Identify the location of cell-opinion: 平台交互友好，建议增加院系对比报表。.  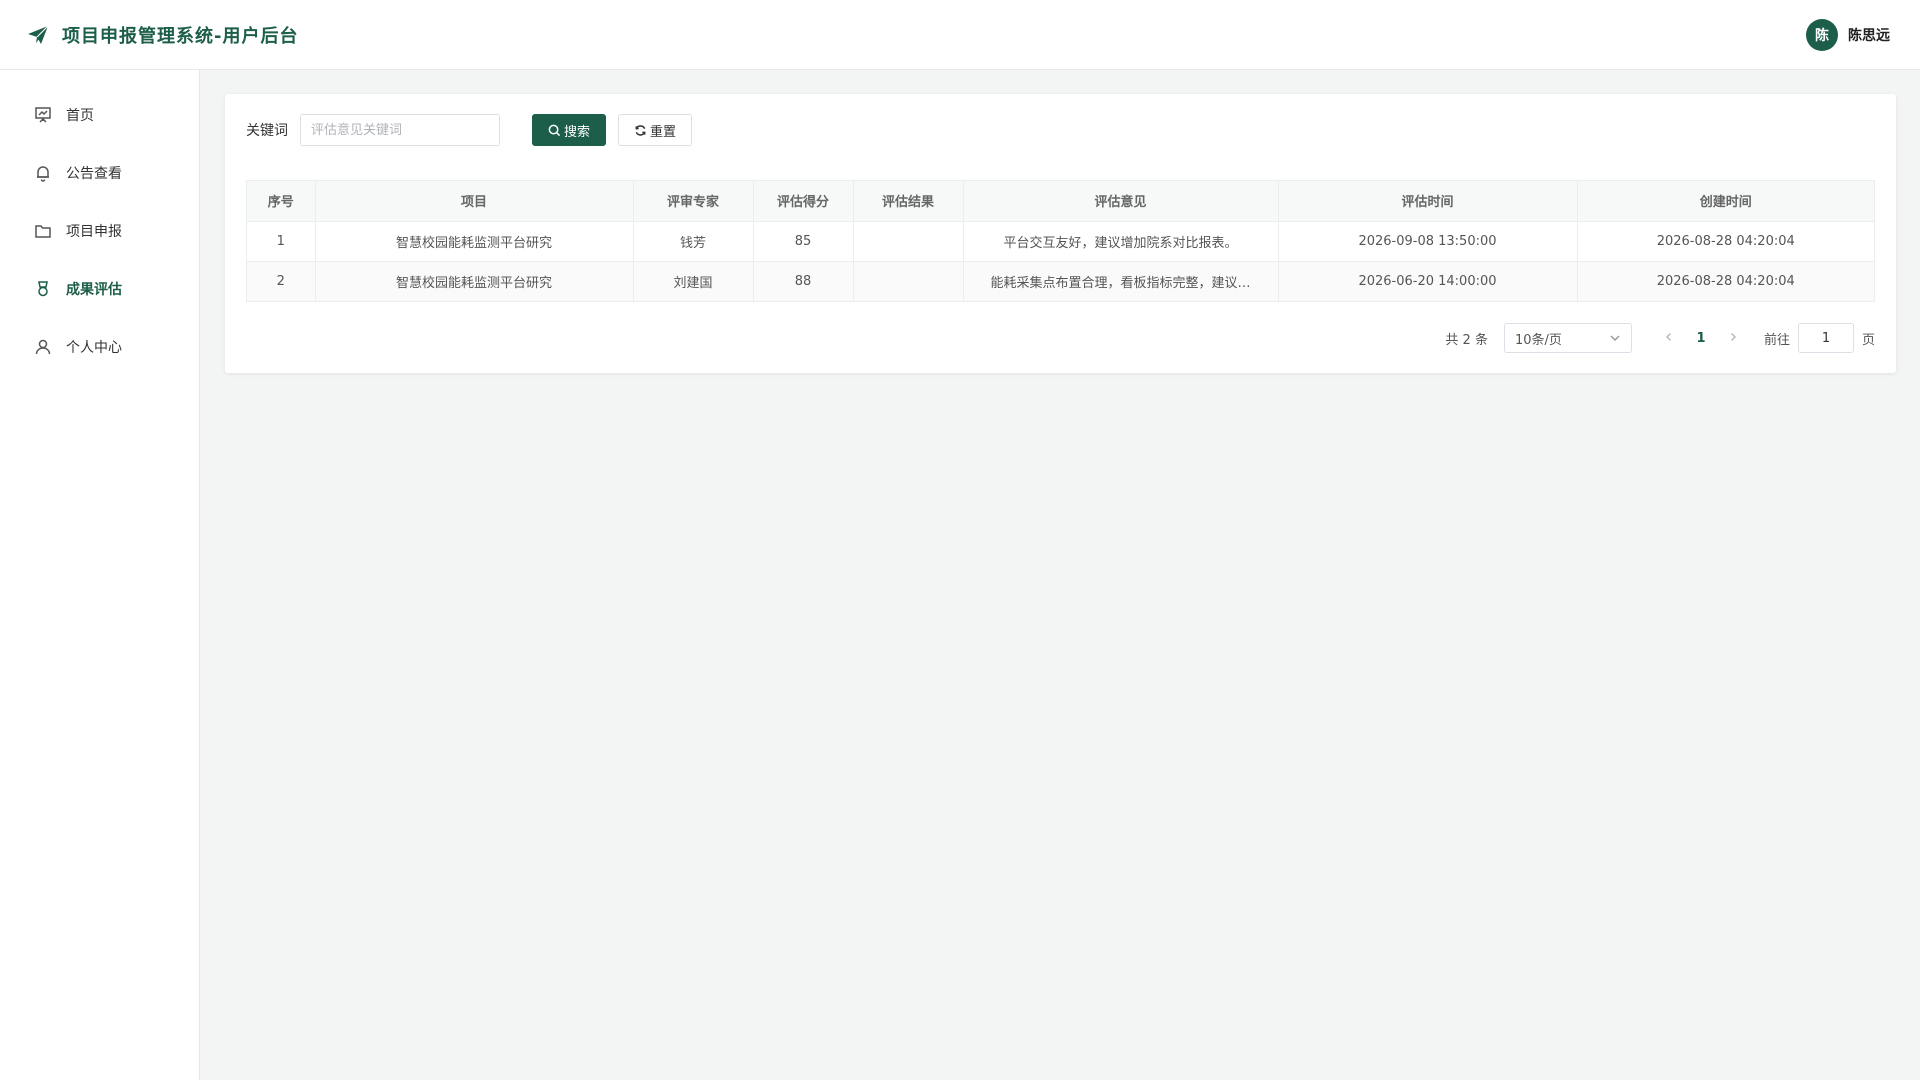
(1121, 241).